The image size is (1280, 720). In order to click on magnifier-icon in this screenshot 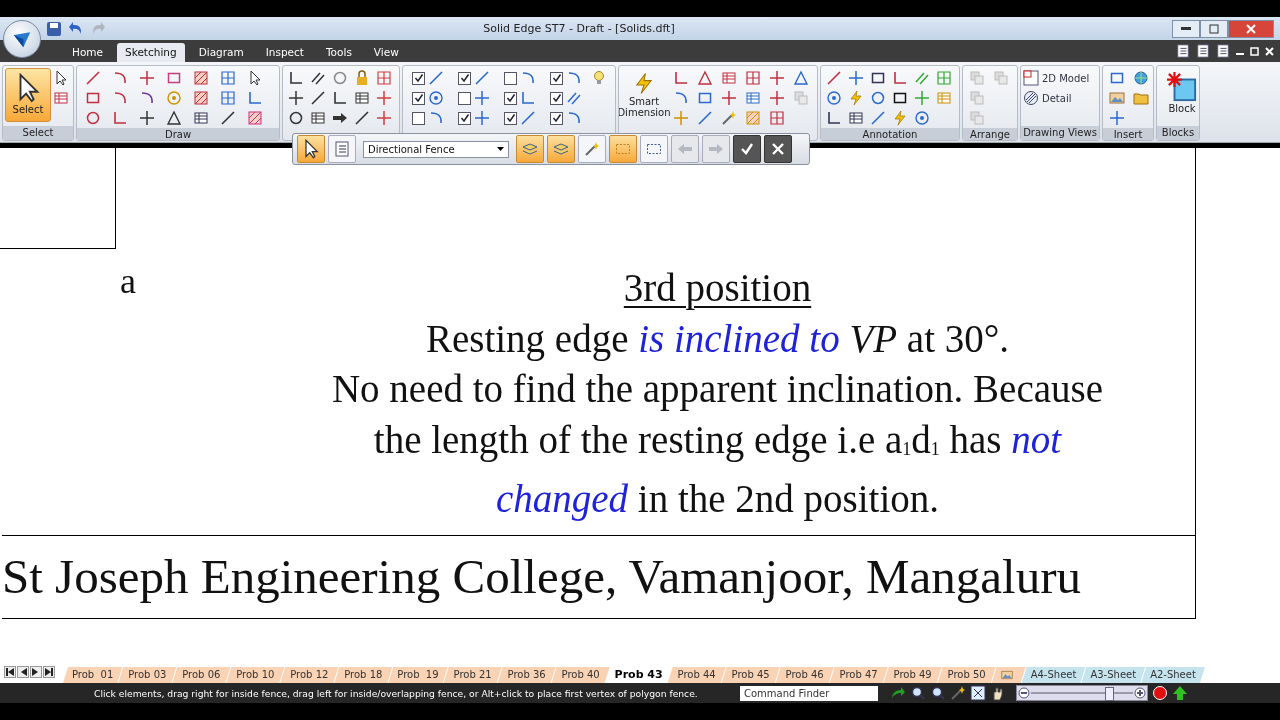, I will do `click(918, 693)`.